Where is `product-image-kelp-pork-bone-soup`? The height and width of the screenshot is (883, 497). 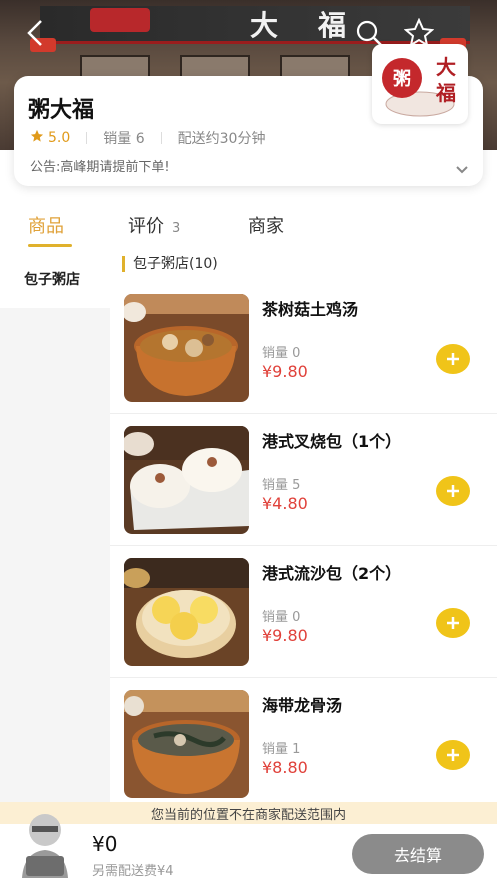 product-image-kelp-pork-bone-soup is located at coordinates (186, 744).